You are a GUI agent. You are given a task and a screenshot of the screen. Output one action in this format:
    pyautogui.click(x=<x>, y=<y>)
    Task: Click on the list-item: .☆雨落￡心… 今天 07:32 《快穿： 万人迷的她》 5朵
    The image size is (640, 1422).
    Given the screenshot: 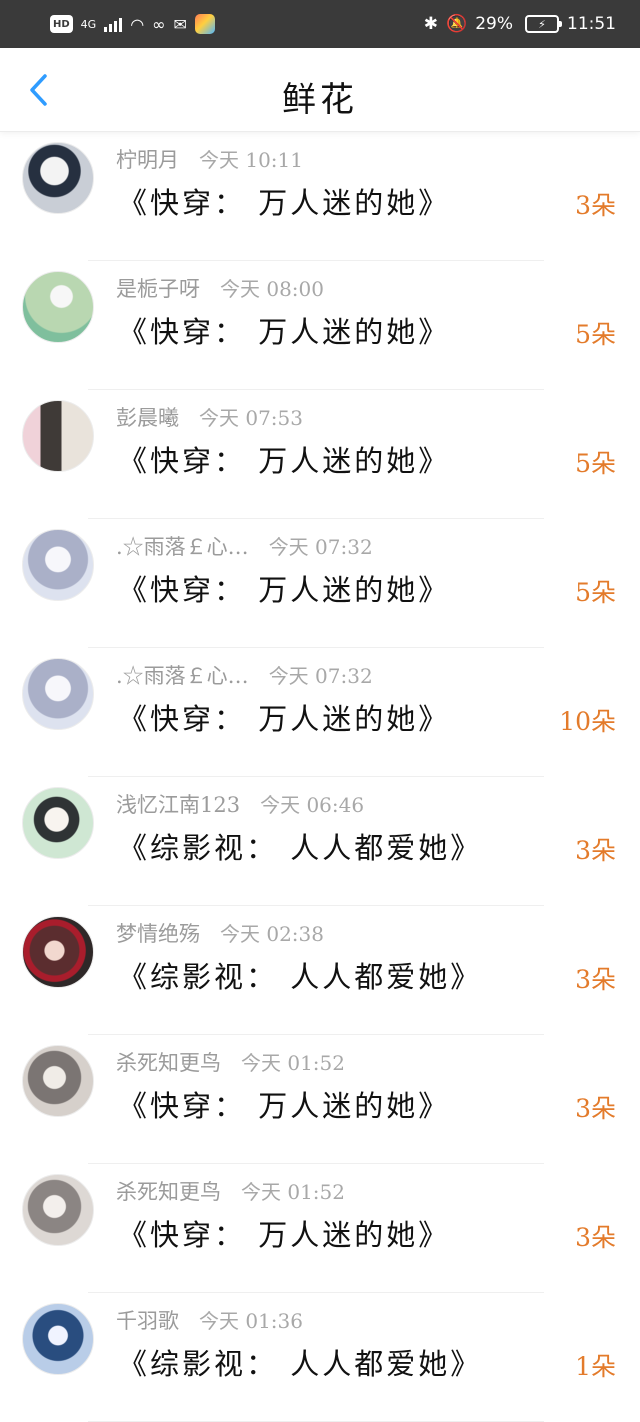 What is the action you would take?
    pyautogui.click(x=320, y=583)
    